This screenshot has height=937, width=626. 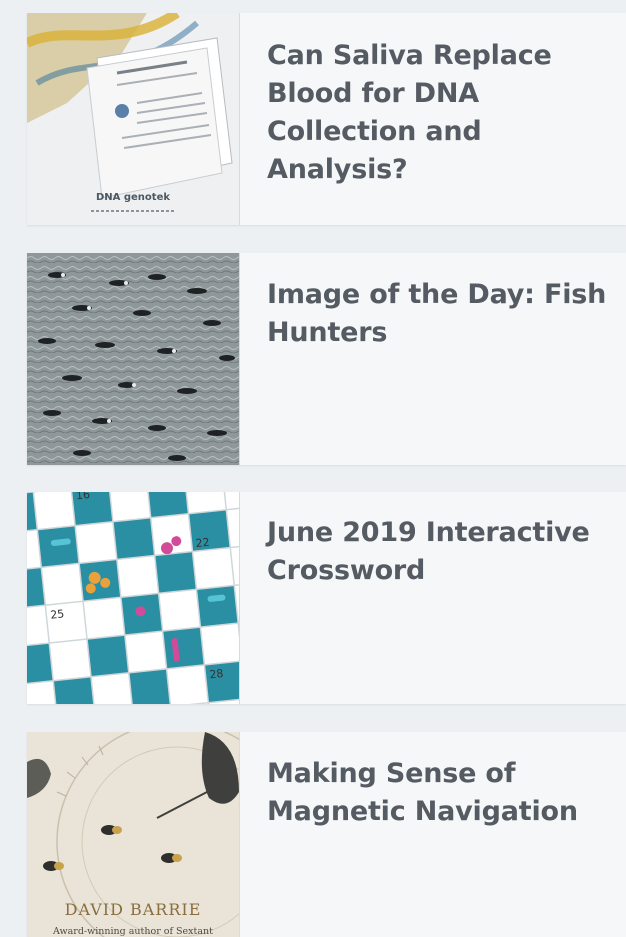 What do you see at coordinates (133, 197) in the screenshot?
I see `brand-logo-text: DNA genotek` at bounding box center [133, 197].